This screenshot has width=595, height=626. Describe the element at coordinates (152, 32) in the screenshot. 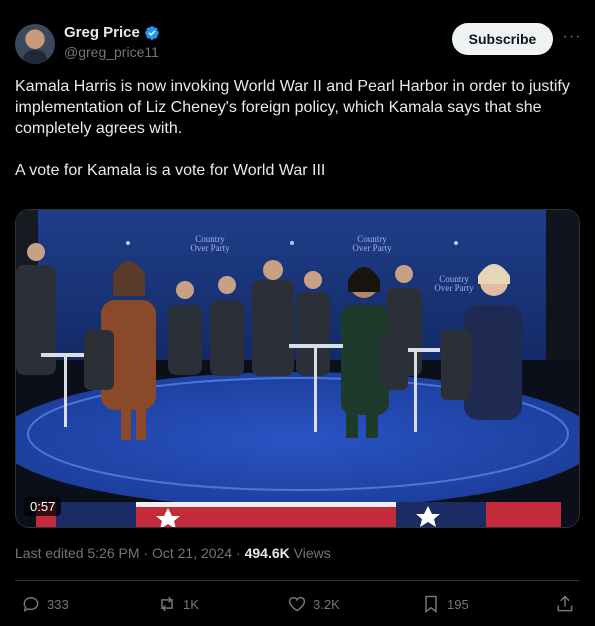

I see `verified-badge-icon` at that location.